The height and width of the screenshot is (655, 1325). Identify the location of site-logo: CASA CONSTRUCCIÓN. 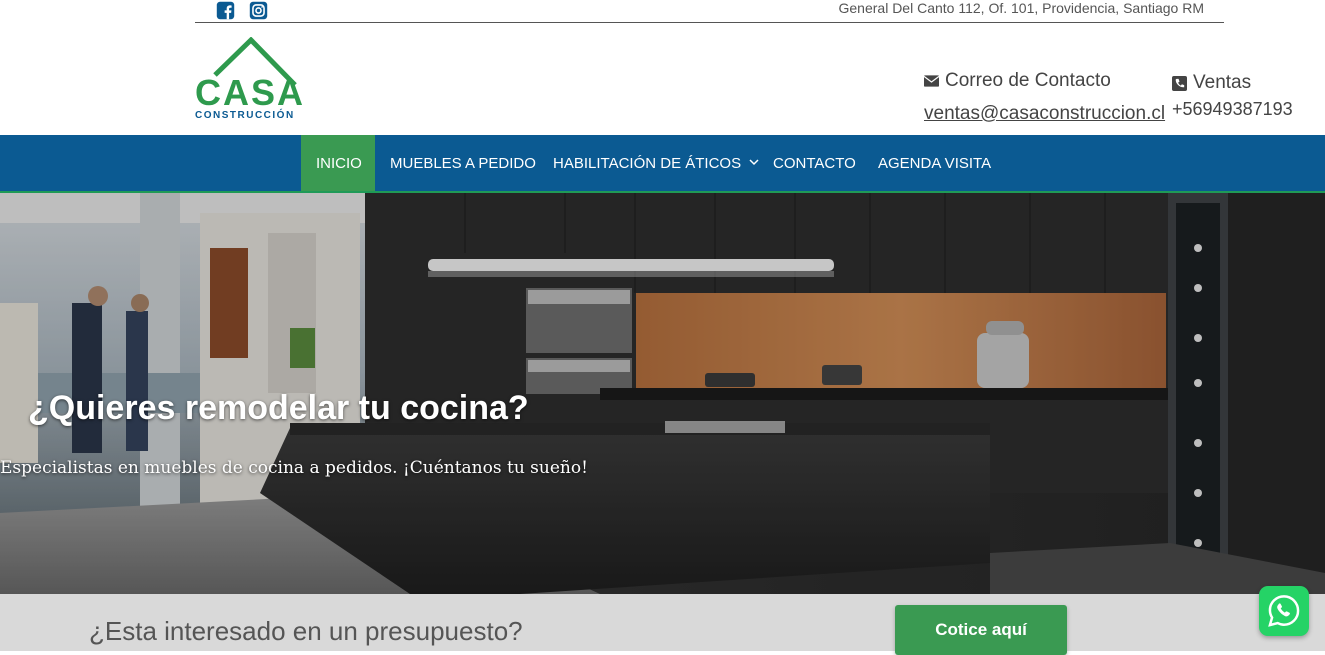
(251, 78).